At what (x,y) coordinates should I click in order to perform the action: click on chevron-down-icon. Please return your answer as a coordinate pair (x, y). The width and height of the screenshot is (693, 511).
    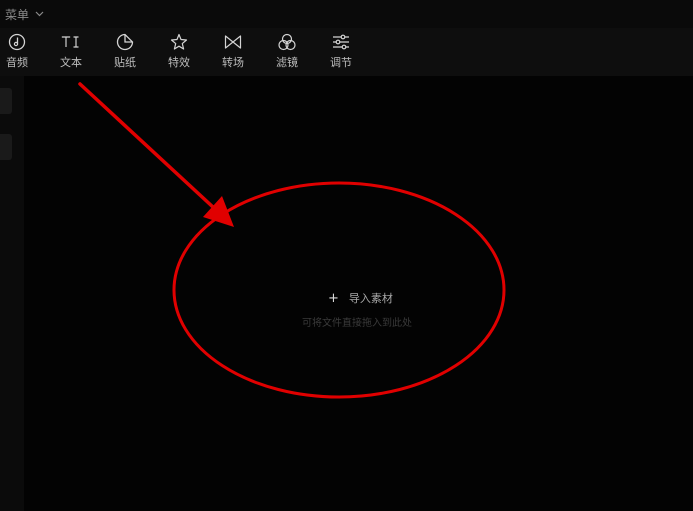
    Looking at the image, I should click on (39, 14).